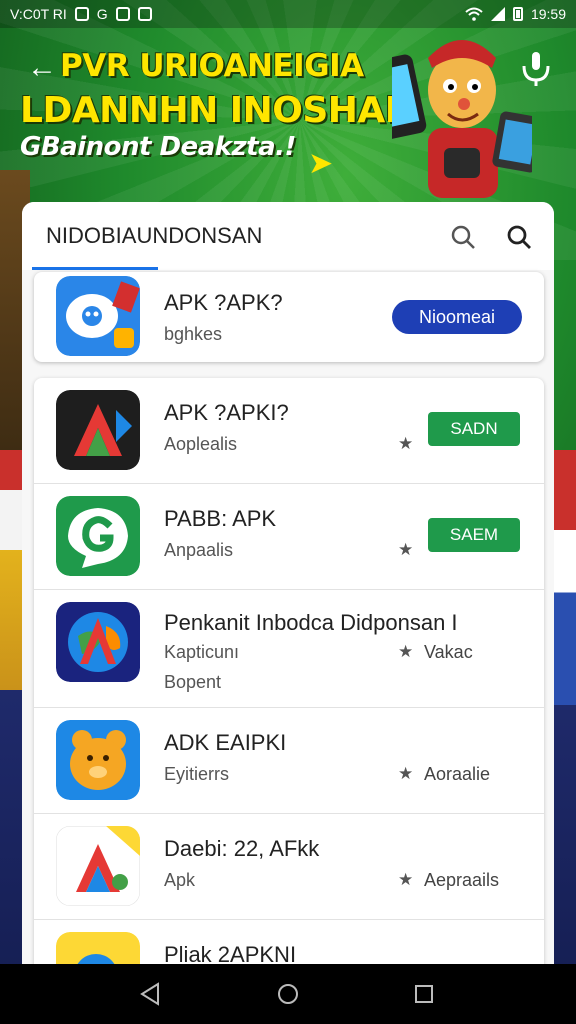  What do you see at coordinates (226, 412) in the screenshot?
I see `app-name: APK ?APKI?` at bounding box center [226, 412].